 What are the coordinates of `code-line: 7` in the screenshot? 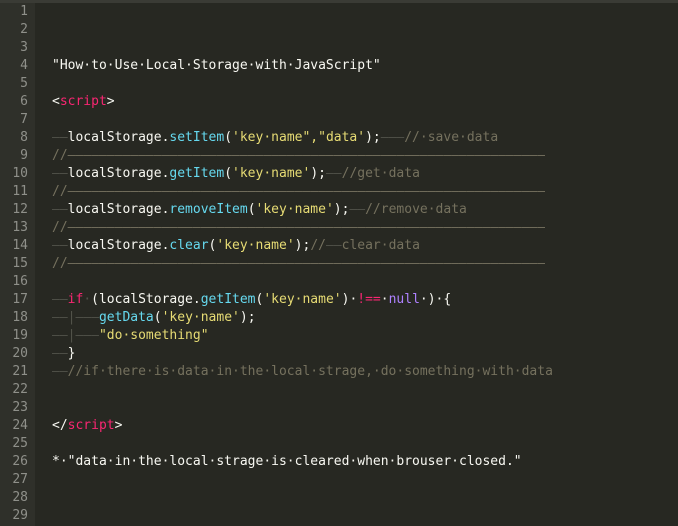 It's located at (339, 120).